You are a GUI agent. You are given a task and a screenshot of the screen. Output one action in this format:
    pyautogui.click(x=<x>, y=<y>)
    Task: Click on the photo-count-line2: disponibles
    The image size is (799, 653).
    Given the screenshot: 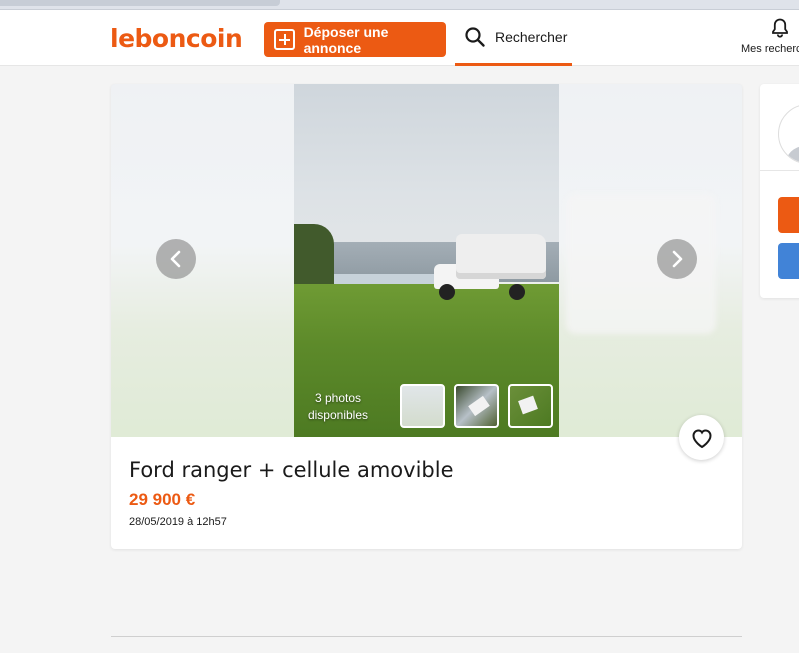 What is the action you would take?
    pyautogui.click(x=338, y=415)
    